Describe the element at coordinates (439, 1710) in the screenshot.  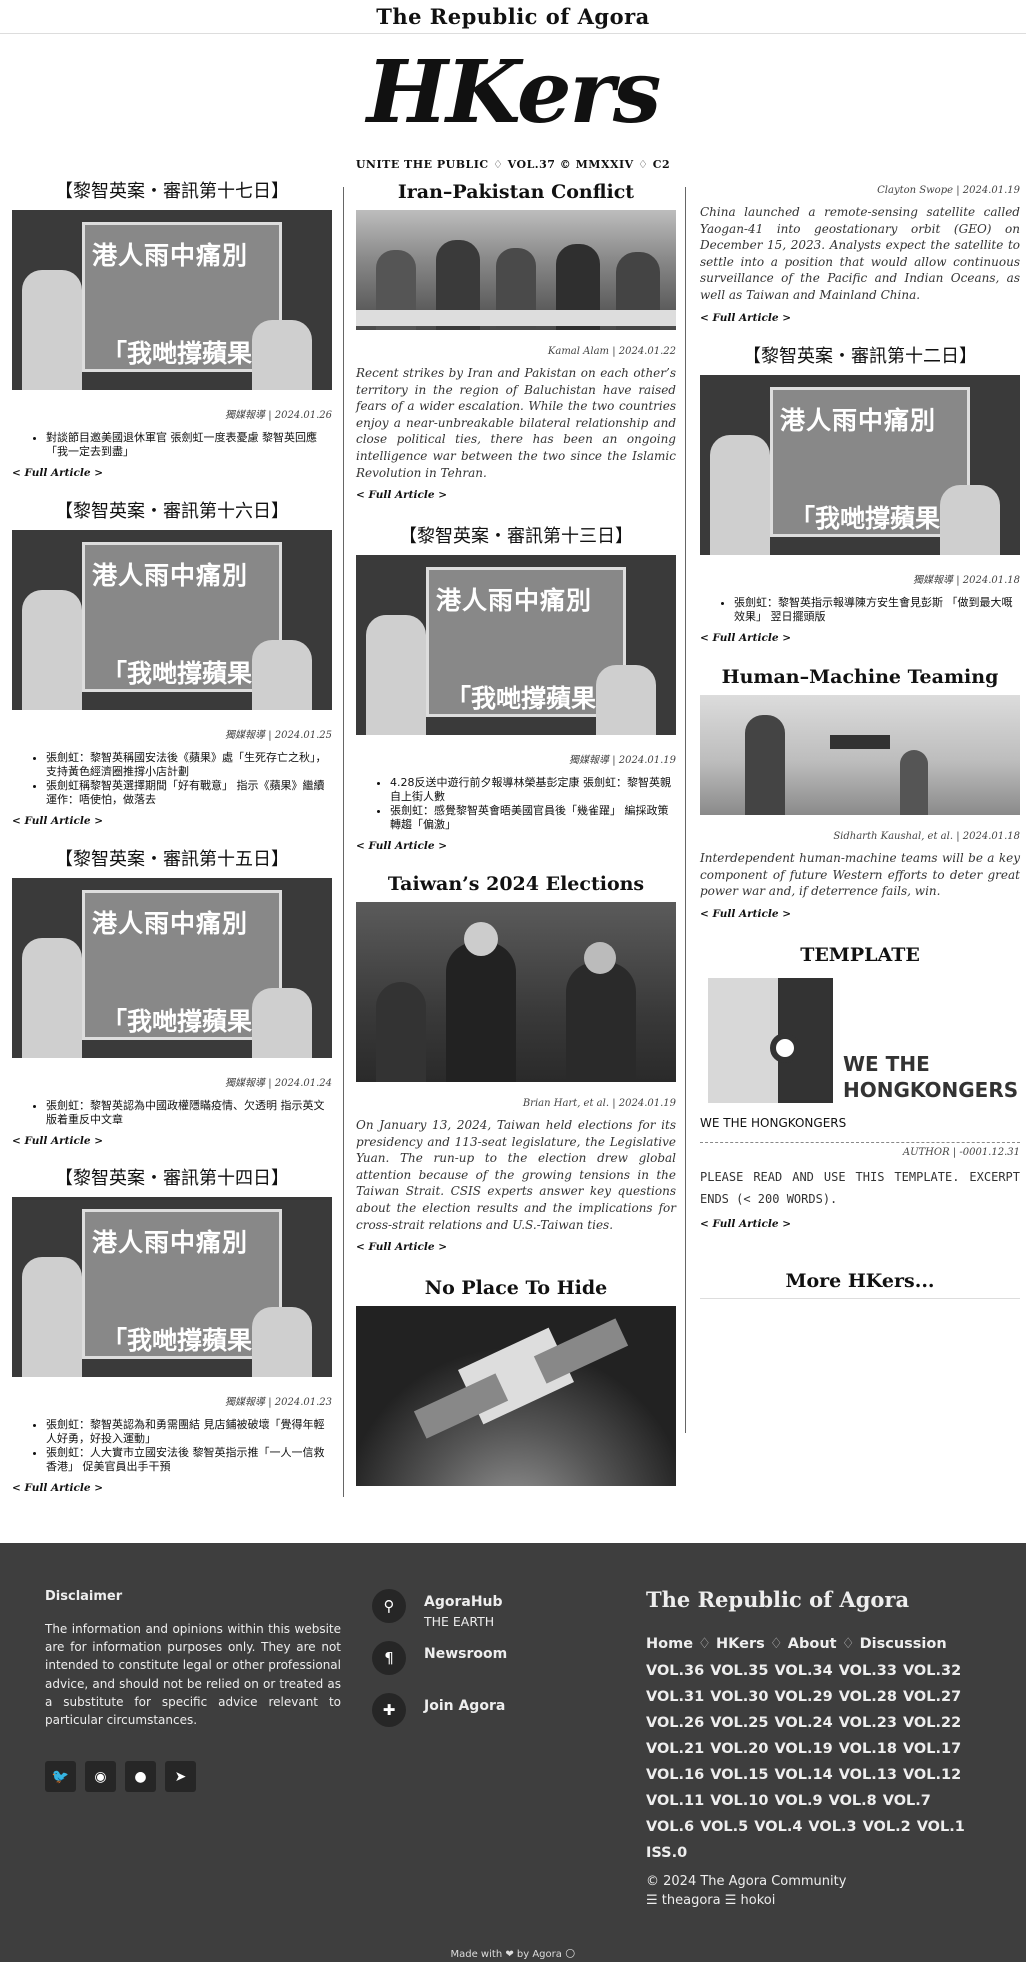
I see `join-agora-link: ✚ Join Agora` at that location.